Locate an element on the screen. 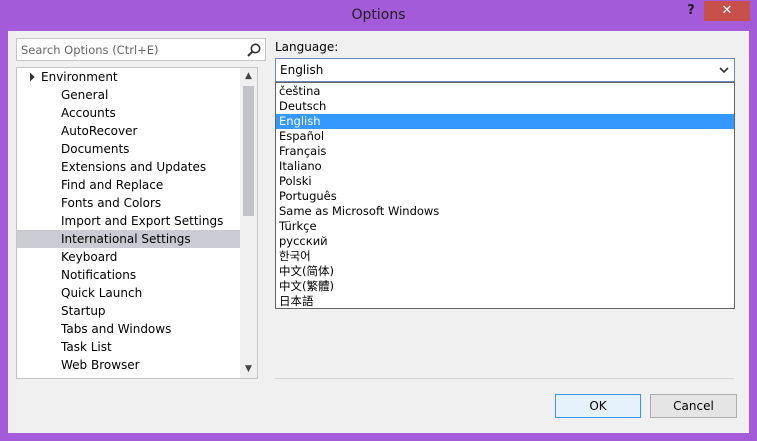 The height and width of the screenshot is (441, 757). language-option: Français is located at coordinates (505, 151).